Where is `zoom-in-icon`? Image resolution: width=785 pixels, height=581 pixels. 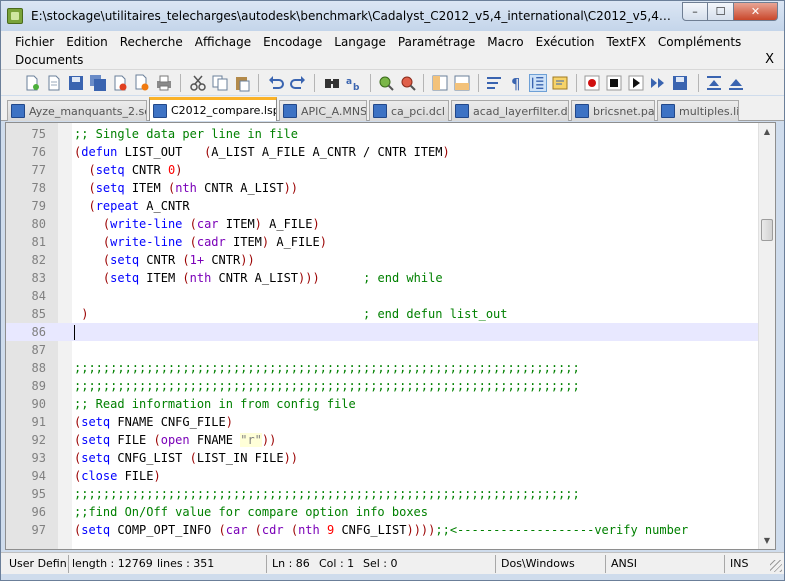 zoom-in-icon is located at coordinates (386, 83).